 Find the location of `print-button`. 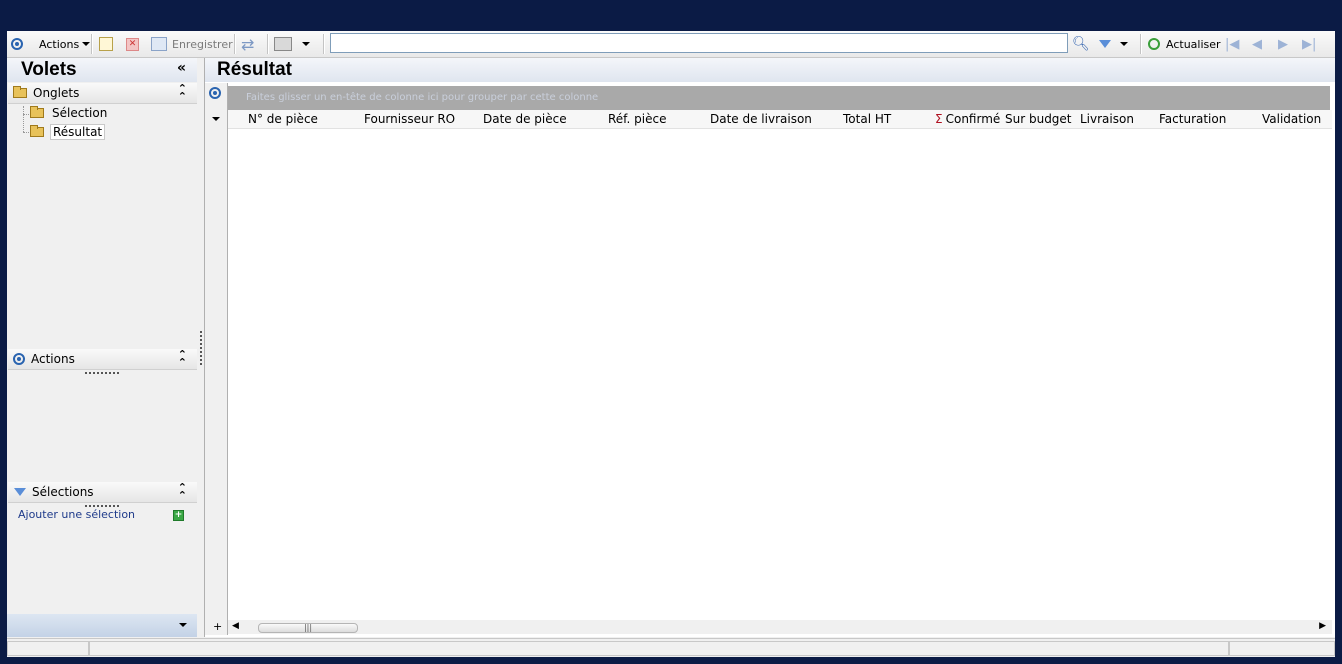

print-button is located at coordinates (292, 44).